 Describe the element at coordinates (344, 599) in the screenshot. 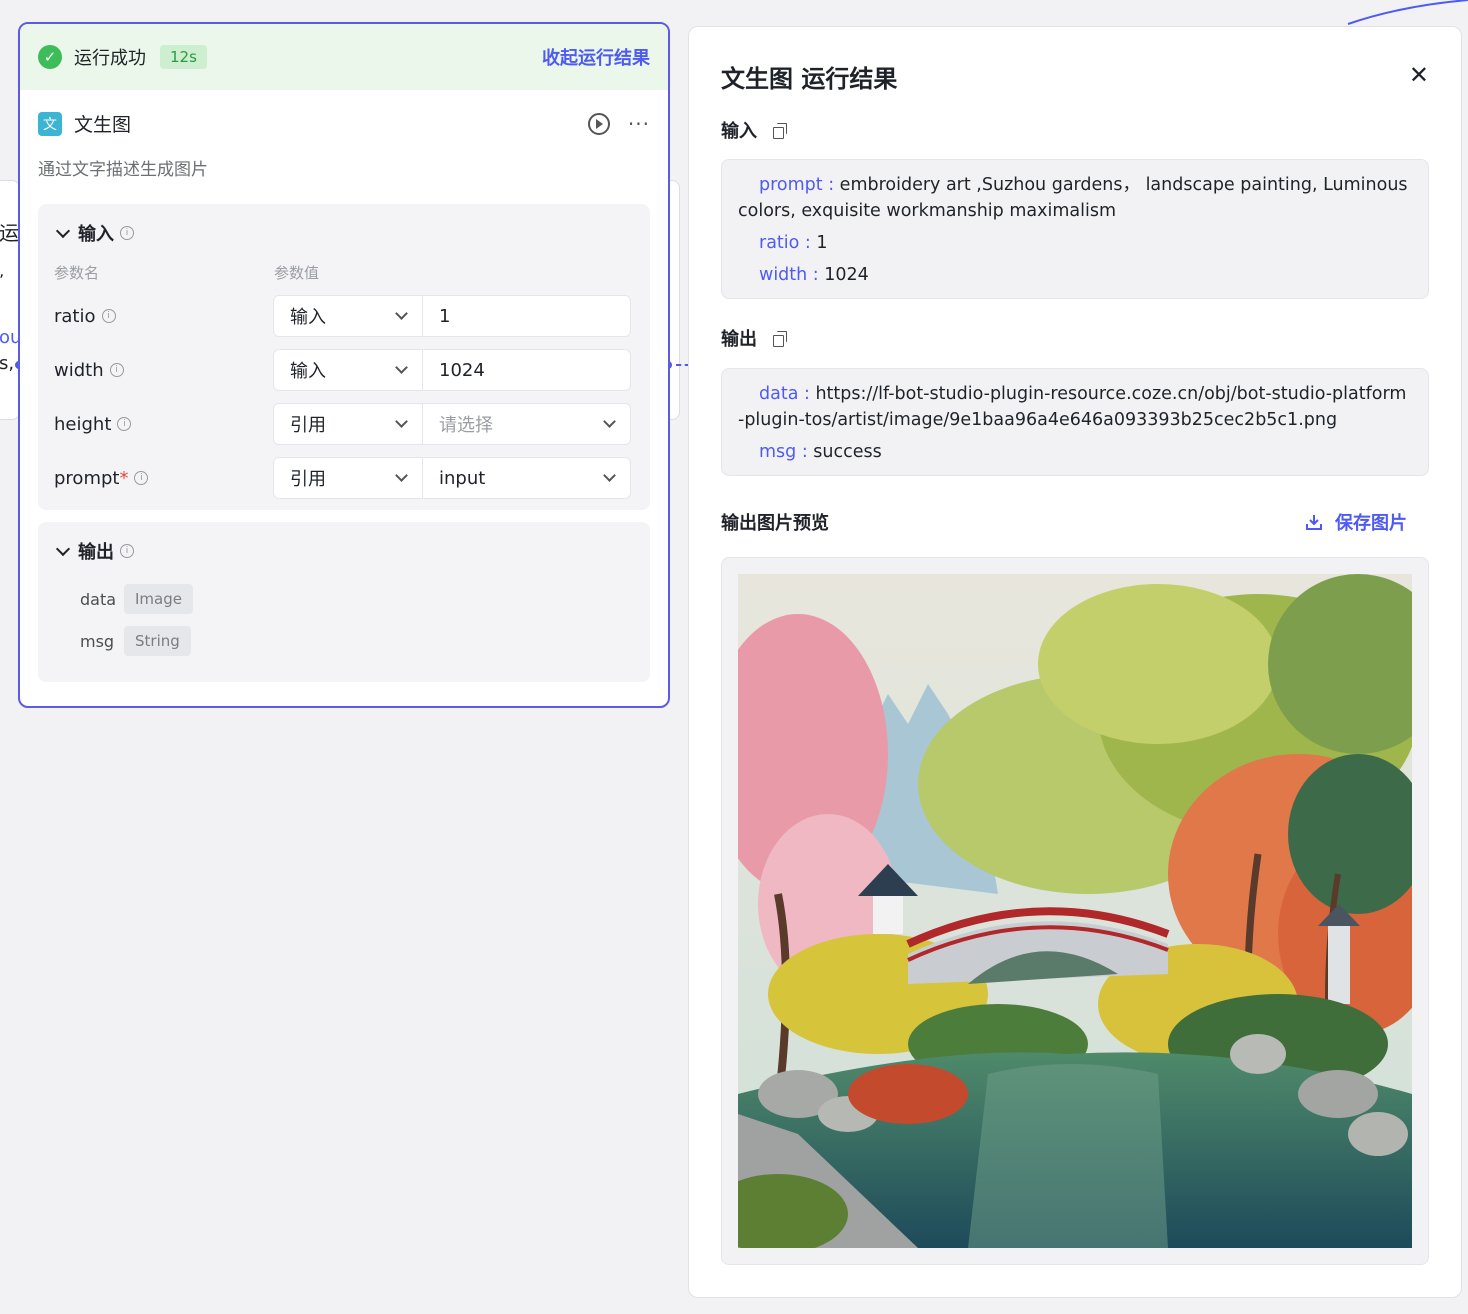

I see `output-row: data Image` at that location.